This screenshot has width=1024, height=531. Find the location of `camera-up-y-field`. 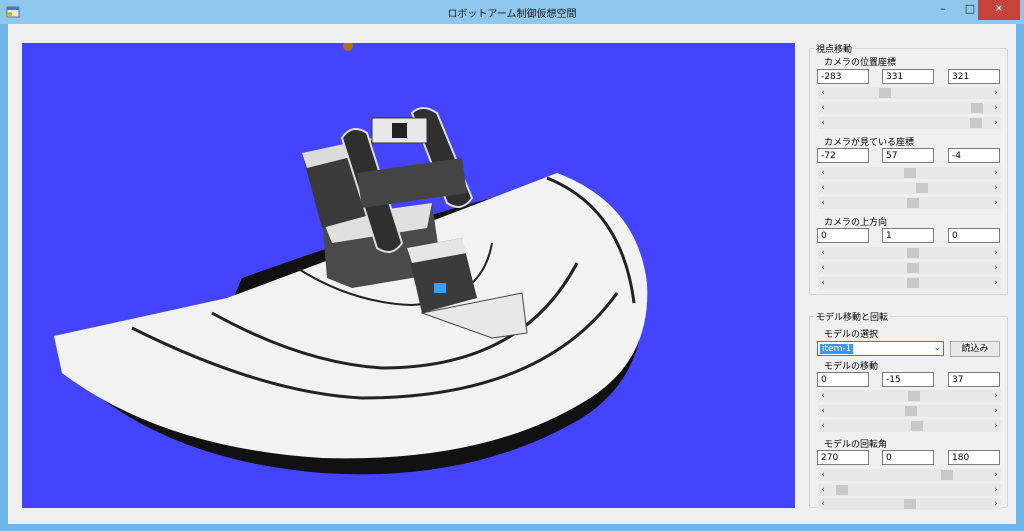

camera-up-y-field is located at coordinates (908, 235).